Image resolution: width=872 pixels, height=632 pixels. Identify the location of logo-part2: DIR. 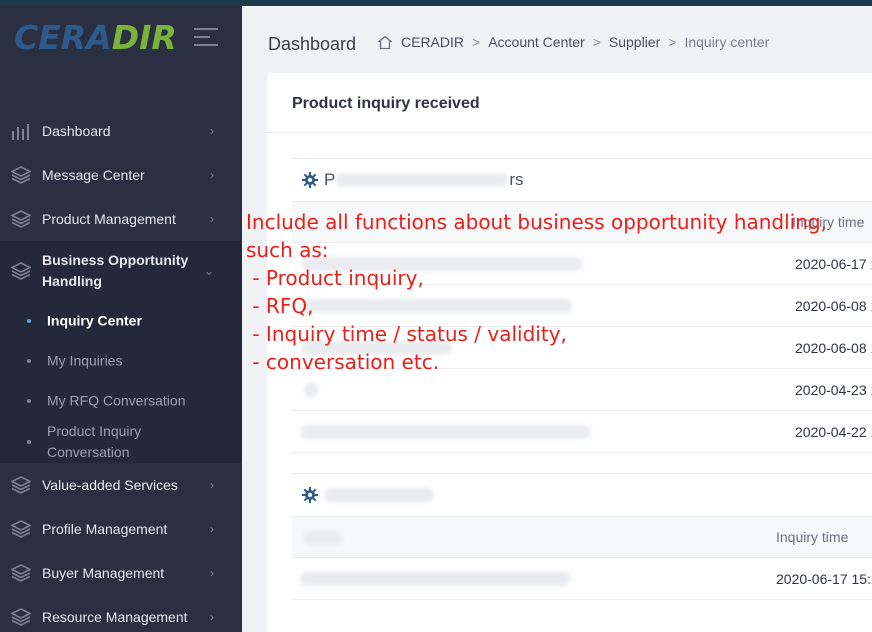
(144, 37).